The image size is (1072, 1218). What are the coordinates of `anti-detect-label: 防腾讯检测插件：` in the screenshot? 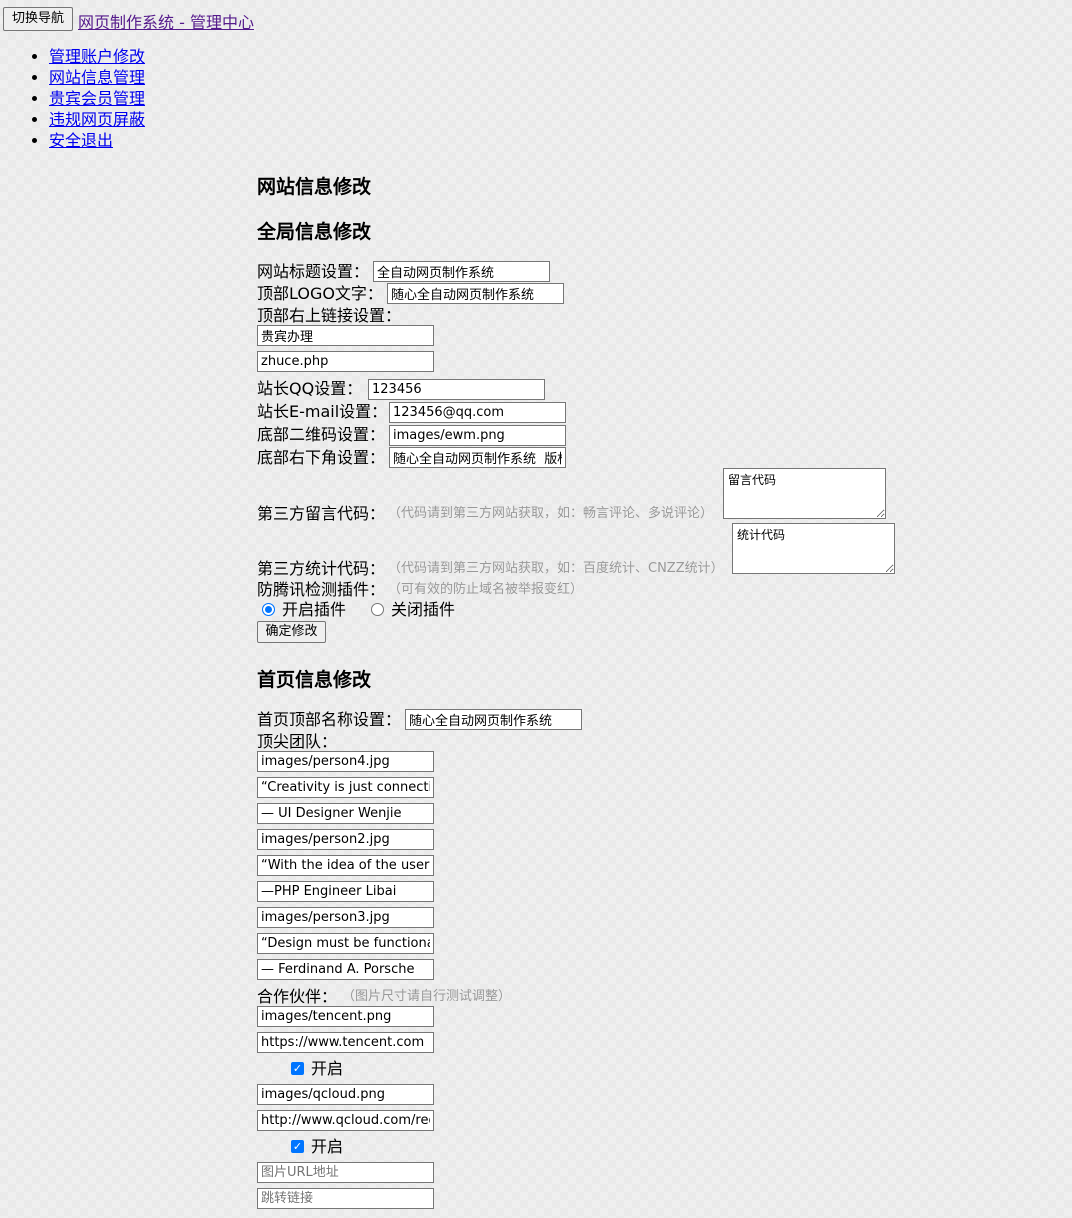 It's located at (321, 589).